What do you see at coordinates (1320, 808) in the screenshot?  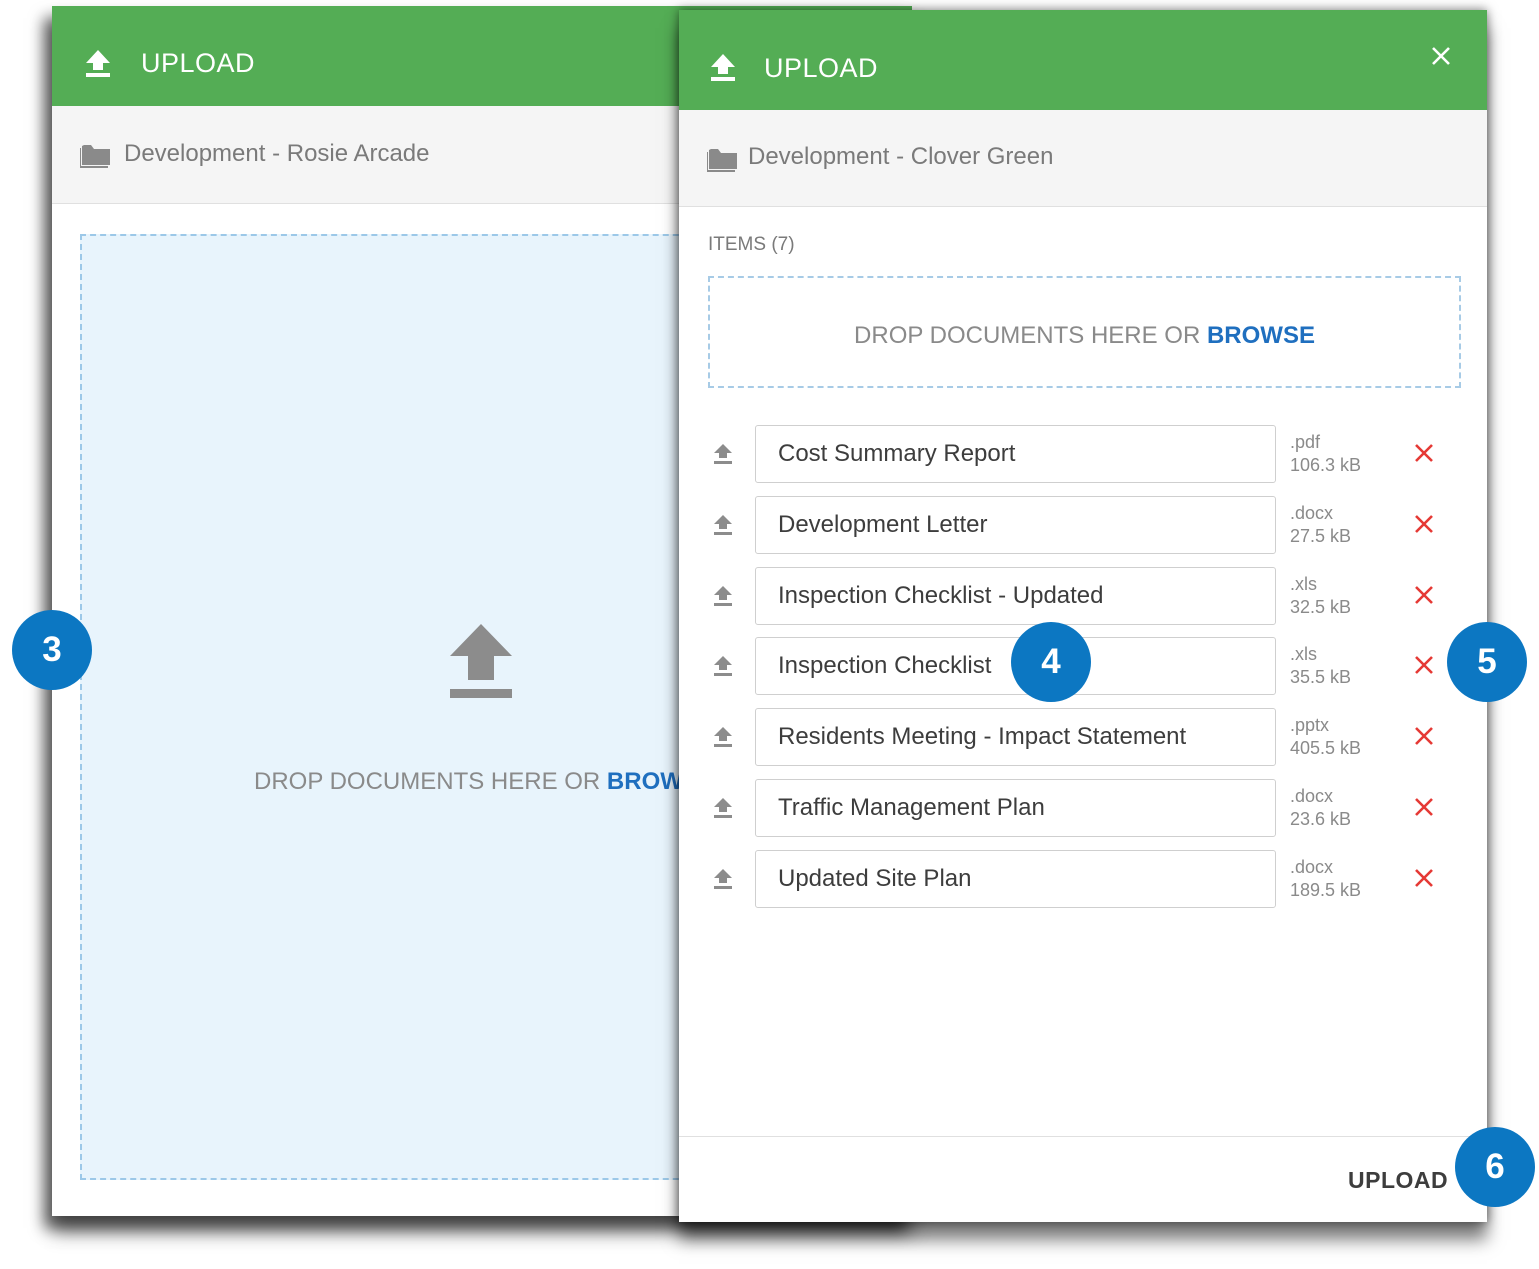 I see `file-meta: .docx 23.6 kB` at bounding box center [1320, 808].